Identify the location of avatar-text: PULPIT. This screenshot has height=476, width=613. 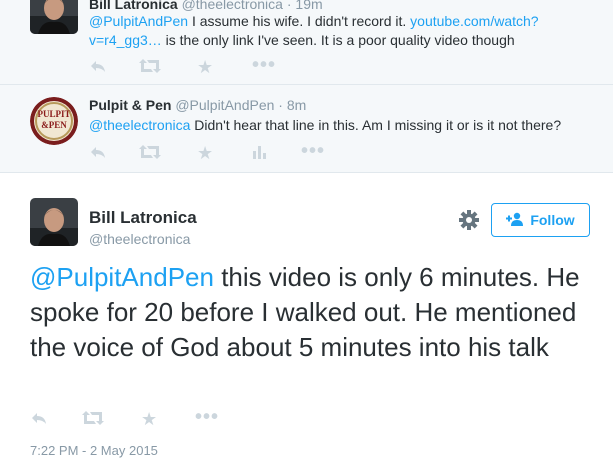
(54, 114).